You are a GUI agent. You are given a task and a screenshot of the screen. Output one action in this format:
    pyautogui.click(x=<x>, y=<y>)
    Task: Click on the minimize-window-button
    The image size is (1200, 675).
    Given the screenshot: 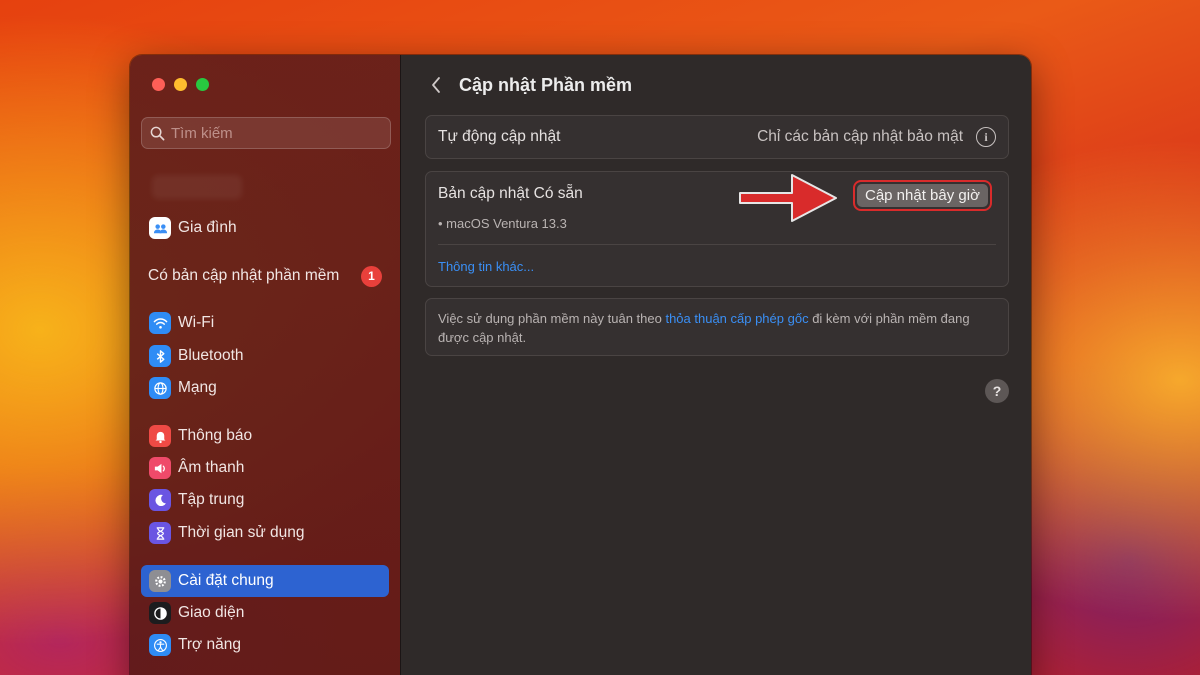 What is the action you would take?
    pyautogui.click(x=180, y=84)
    